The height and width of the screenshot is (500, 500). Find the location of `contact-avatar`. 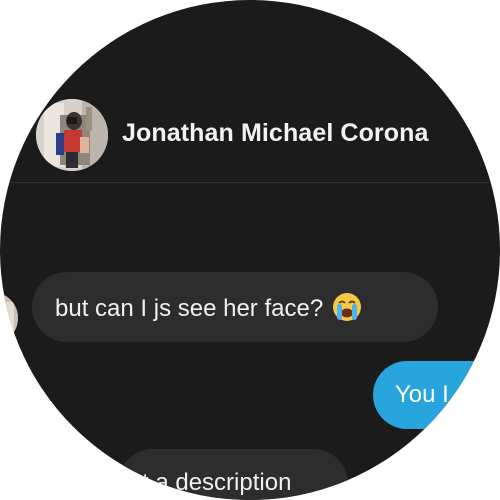

contact-avatar is located at coordinates (72, 135).